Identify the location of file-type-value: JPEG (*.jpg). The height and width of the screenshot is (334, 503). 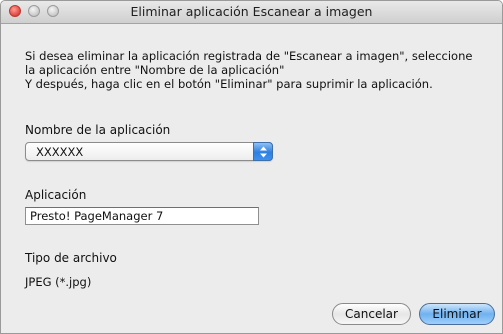
(58, 282).